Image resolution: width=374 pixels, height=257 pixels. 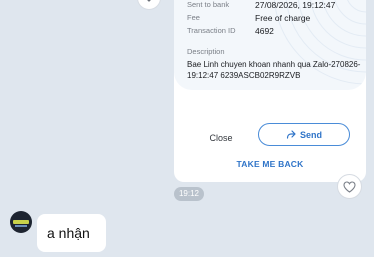 What do you see at coordinates (149, 5) in the screenshot?
I see `scroll-button` at bounding box center [149, 5].